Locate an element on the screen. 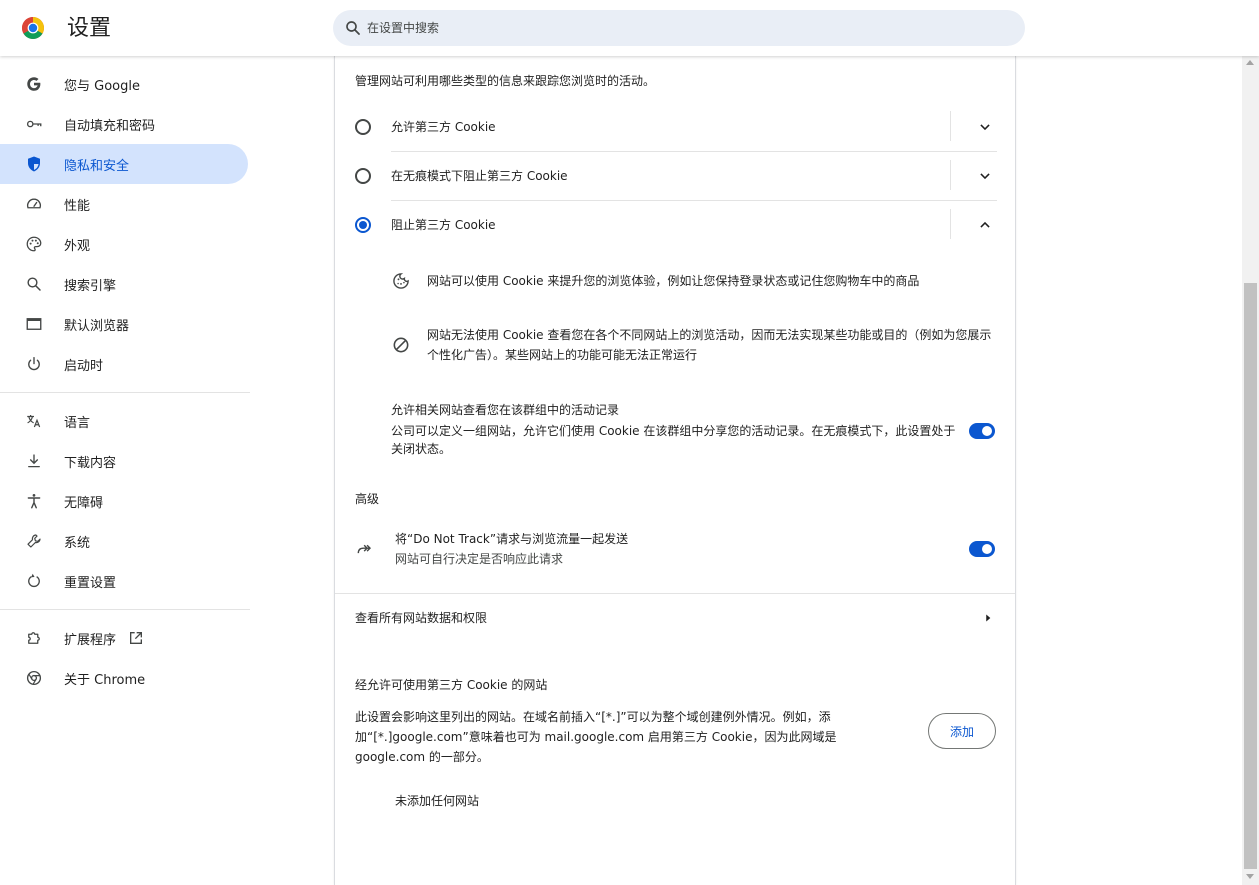 Image resolution: width=1259 pixels, height=885 pixels. chevron-up-icon is located at coordinates (985, 224).